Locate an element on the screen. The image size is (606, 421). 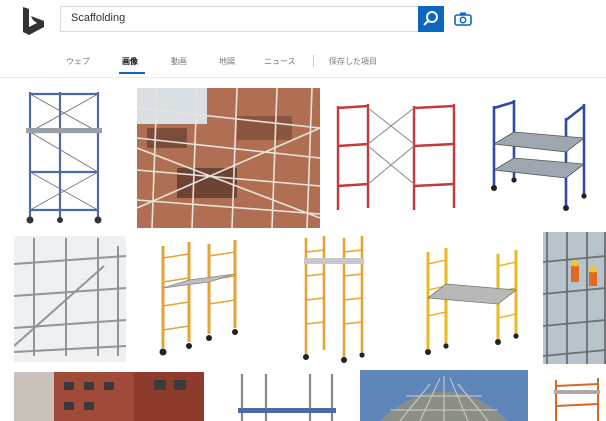
tab-saved-items: 保存した項目 is located at coordinates (353, 61).